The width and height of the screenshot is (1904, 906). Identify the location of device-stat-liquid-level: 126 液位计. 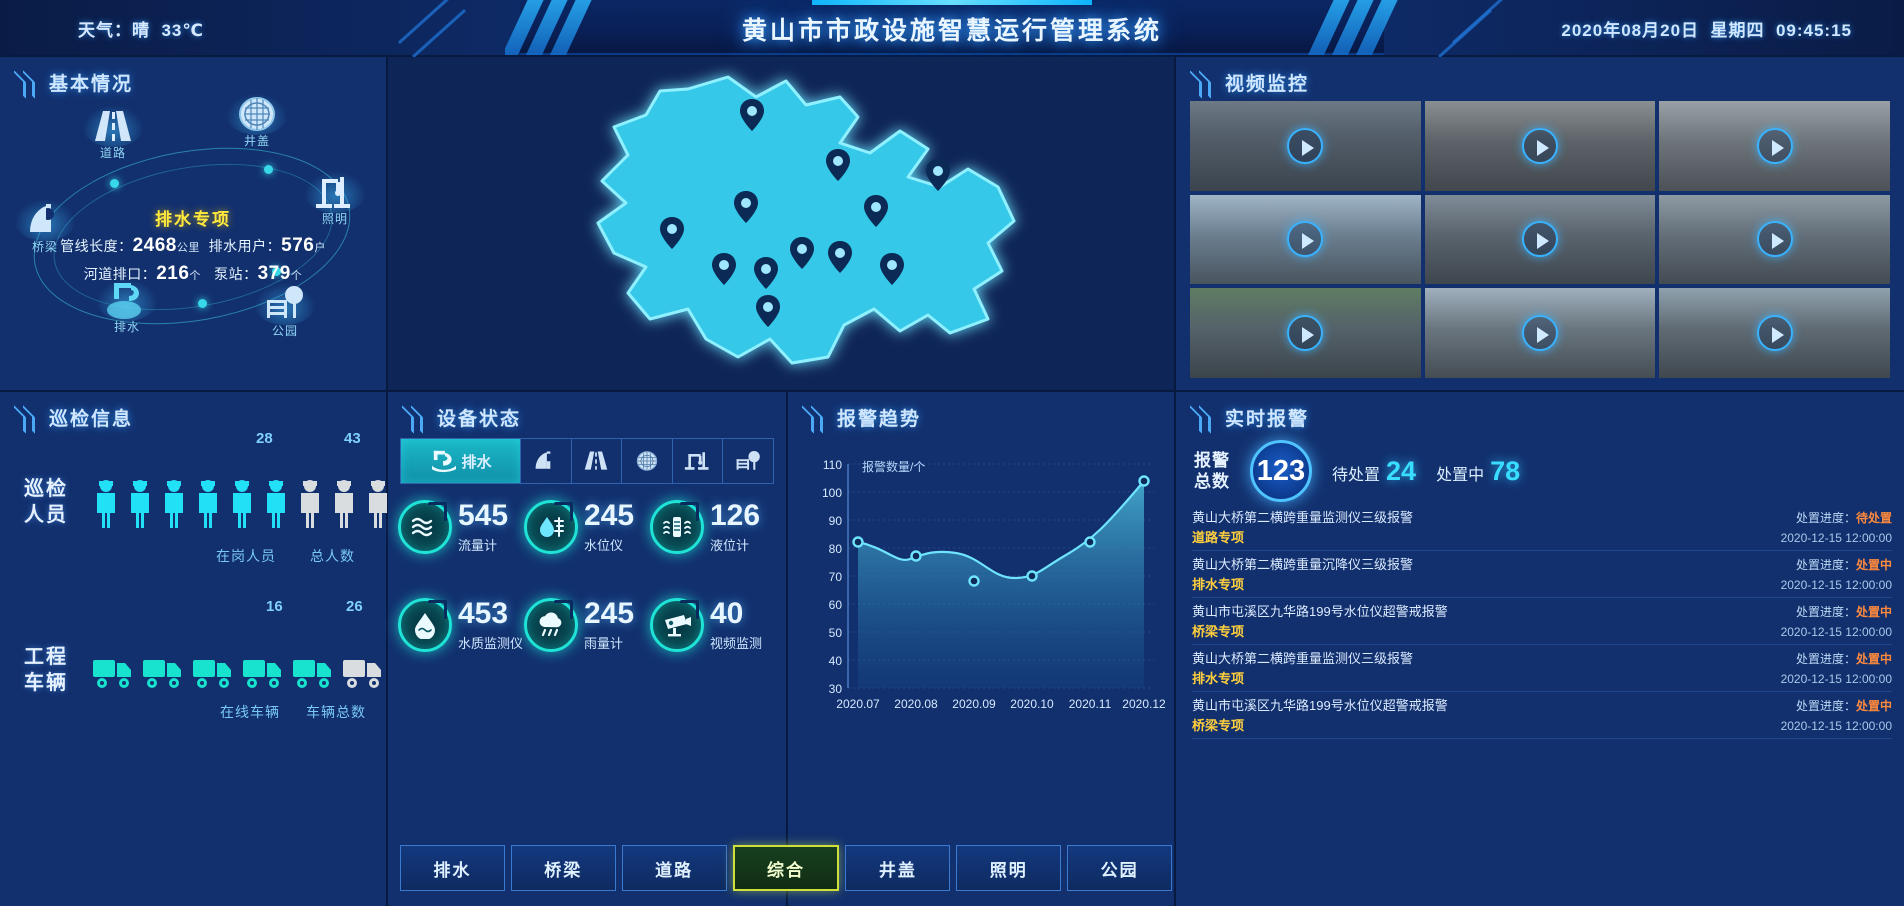
(713, 527).